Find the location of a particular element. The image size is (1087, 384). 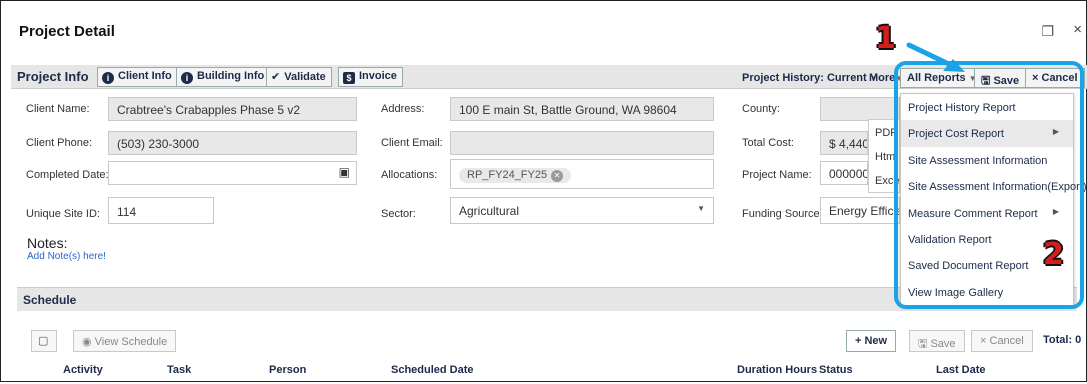

column-header: Activity is located at coordinates (83, 370).